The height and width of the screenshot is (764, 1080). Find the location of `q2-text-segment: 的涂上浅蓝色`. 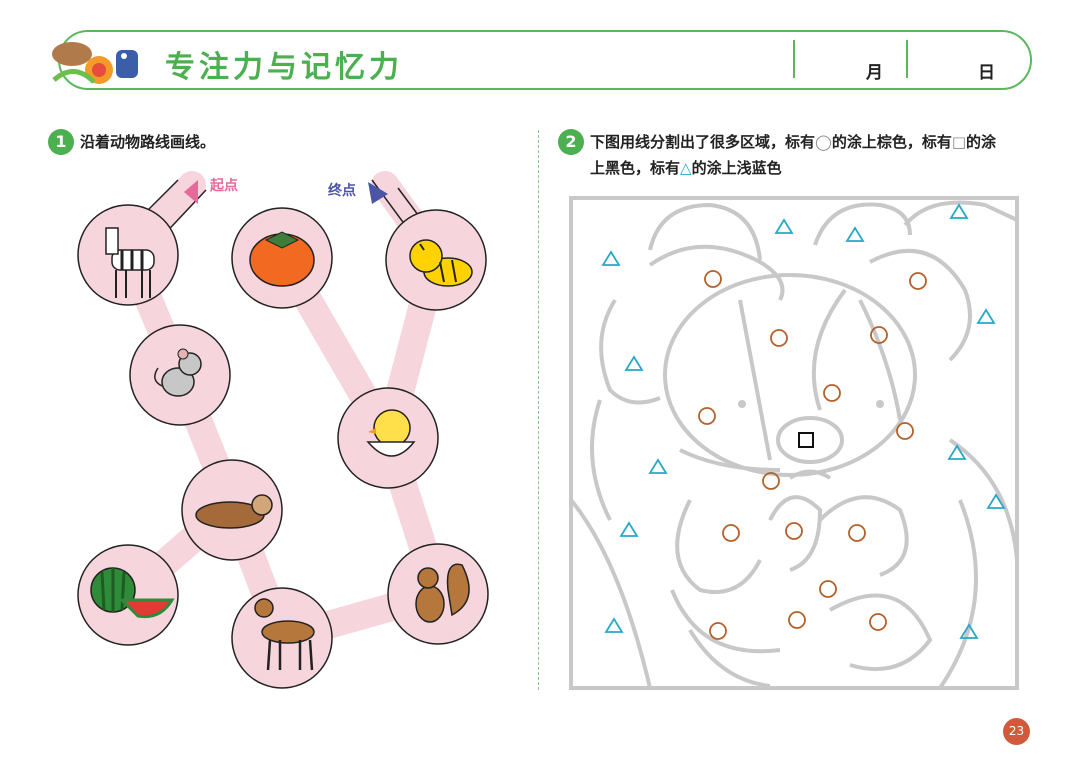

q2-text-segment: 的涂上浅蓝色 is located at coordinates (736, 168).